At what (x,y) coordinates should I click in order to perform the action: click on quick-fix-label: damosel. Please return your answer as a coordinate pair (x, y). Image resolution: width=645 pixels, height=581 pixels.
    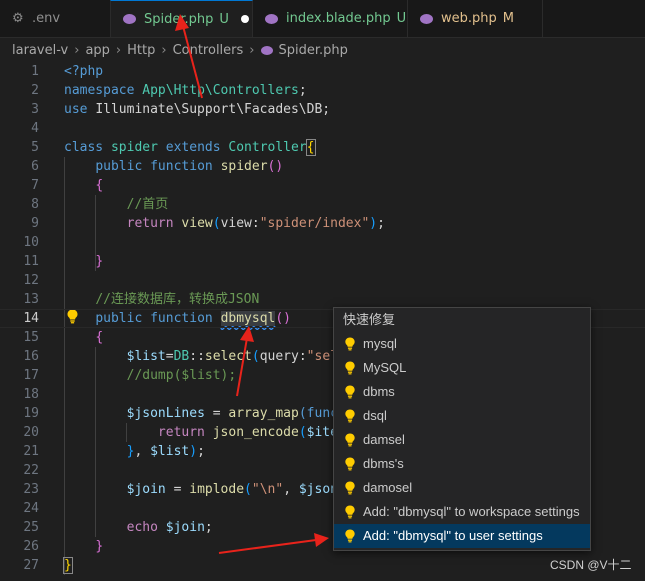
    Looking at the image, I should click on (388, 487).